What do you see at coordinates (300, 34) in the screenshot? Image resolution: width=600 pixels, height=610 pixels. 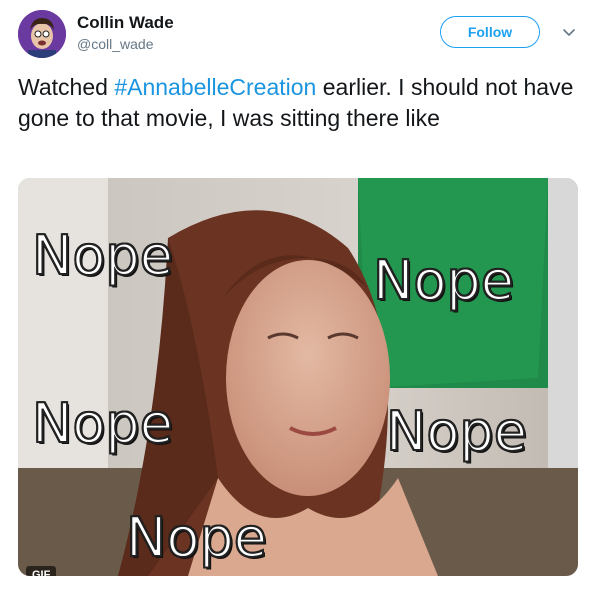 I see `tweet-header: Collin Wade @coll_wade Follow` at bounding box center [300, 34].